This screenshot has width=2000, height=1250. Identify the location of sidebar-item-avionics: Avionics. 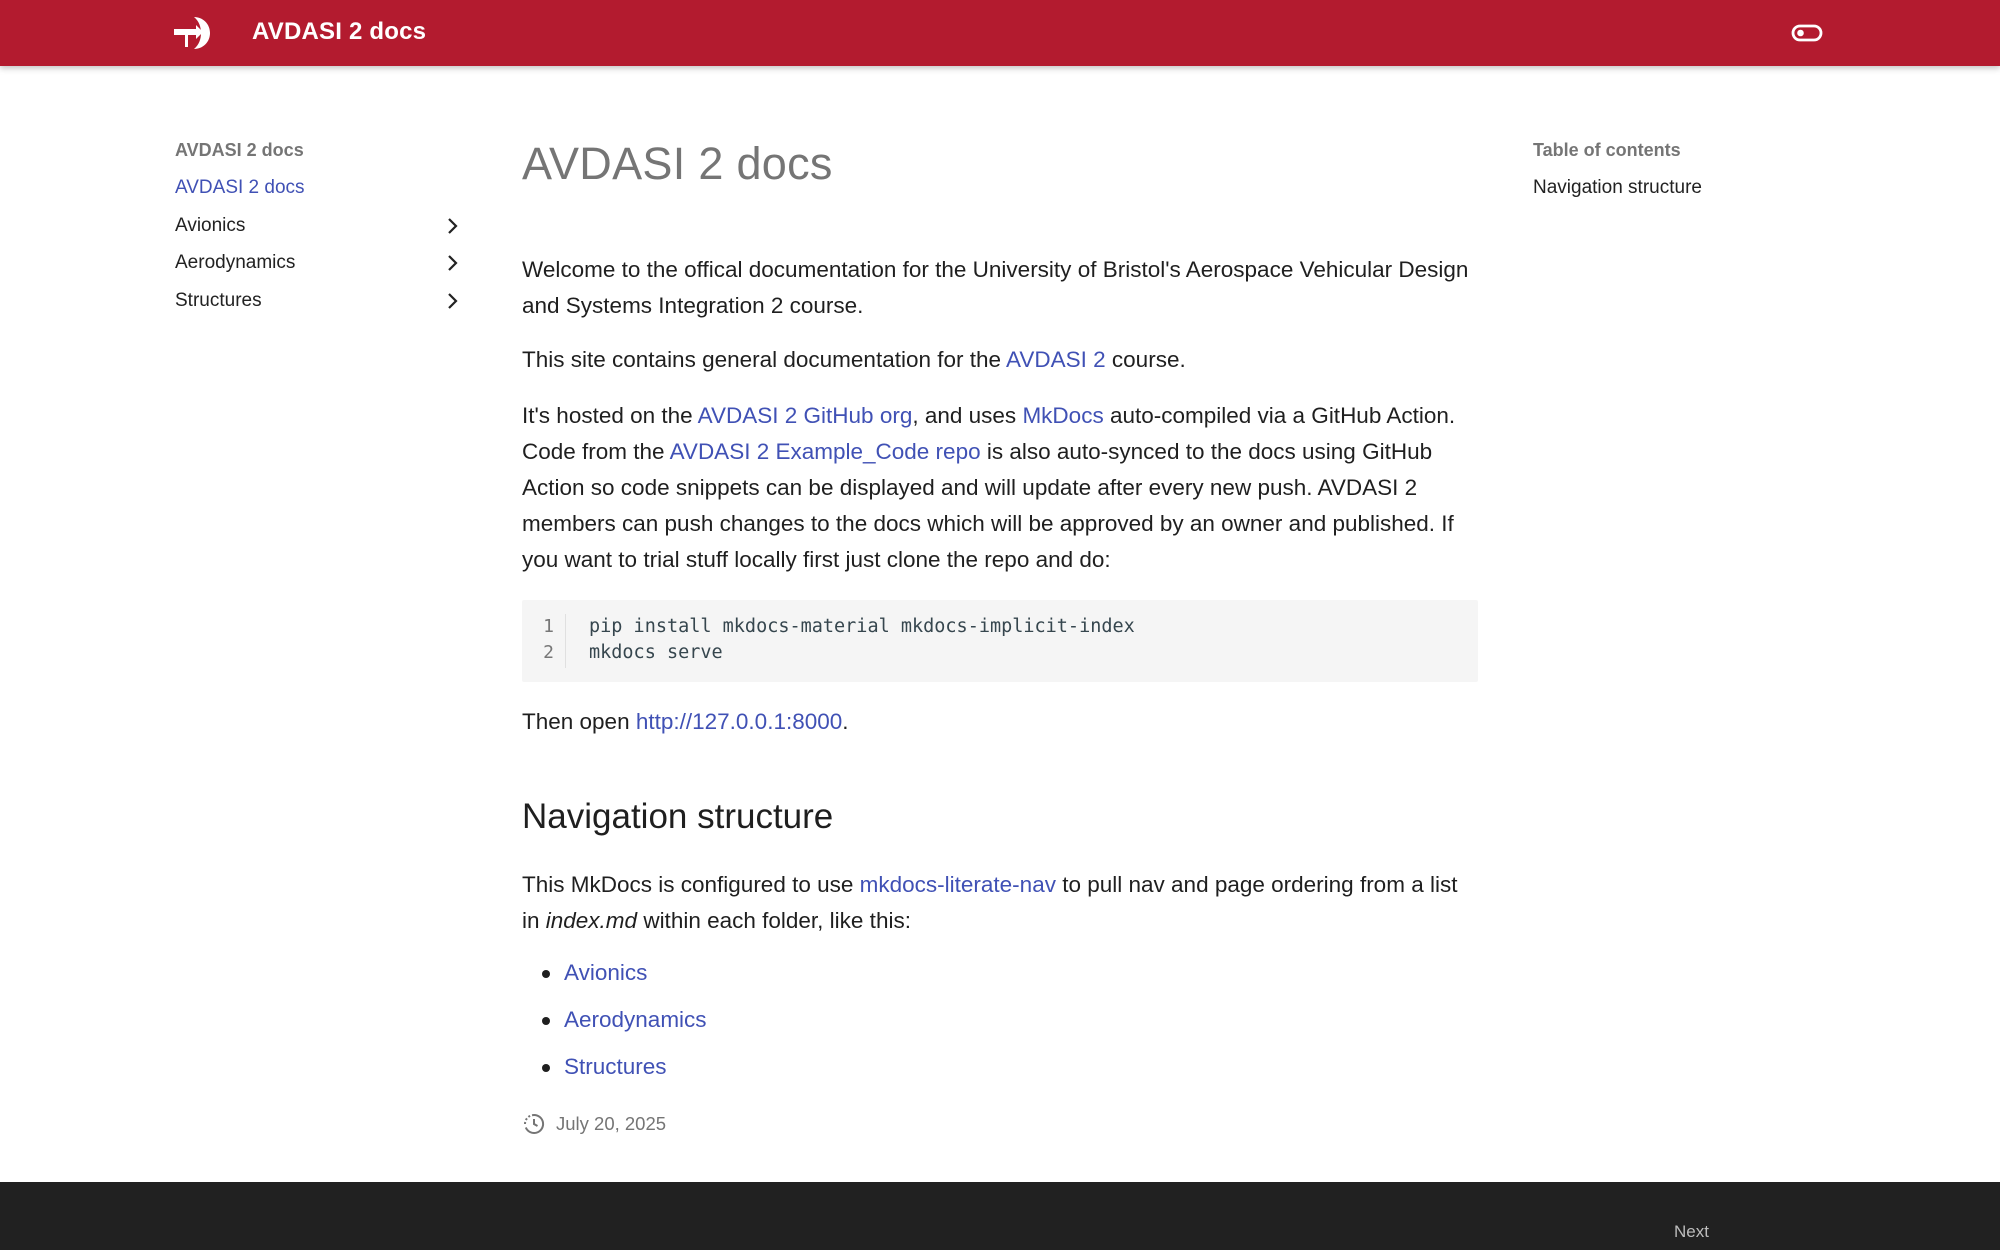
(320, 227).